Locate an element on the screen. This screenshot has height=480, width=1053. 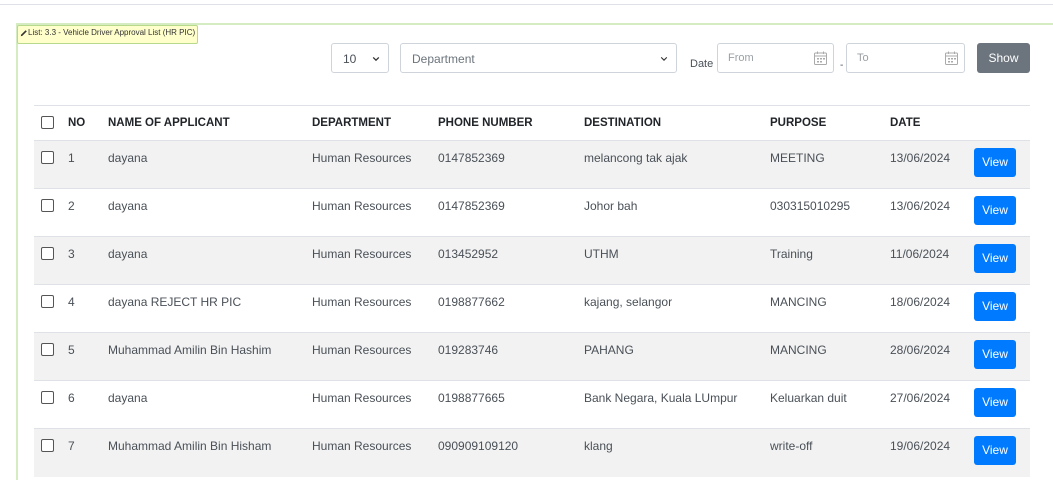
page-length-select: 10 is located at coordinates (360, 58).